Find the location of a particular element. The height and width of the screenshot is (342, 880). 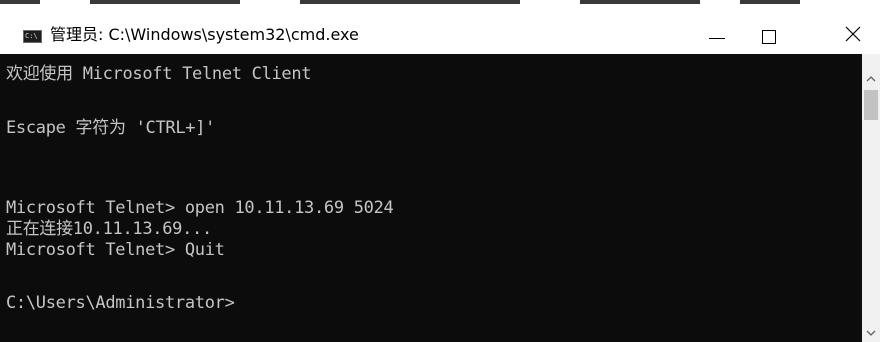

scroll-up-arrow-icon is located at coordinates (871, 79).